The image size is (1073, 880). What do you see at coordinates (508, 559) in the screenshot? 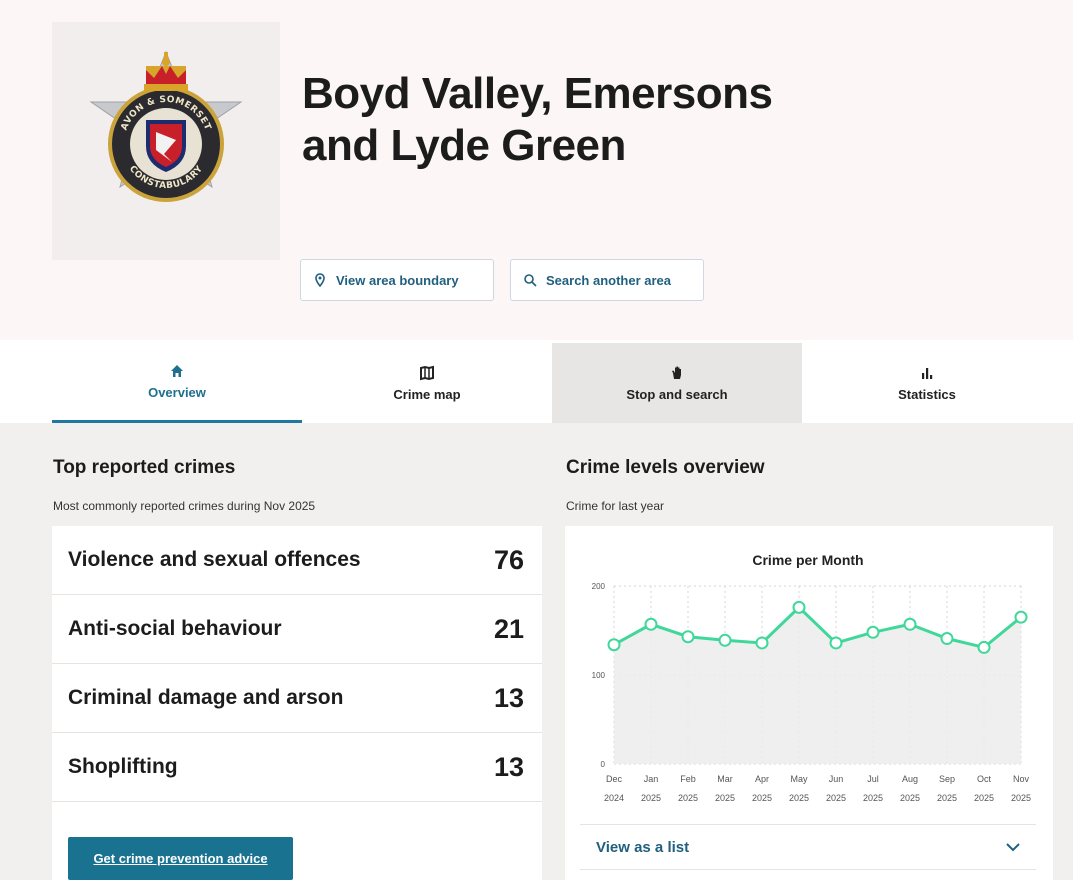
I see `crime-count: 76` at bounding box center [508, 559].